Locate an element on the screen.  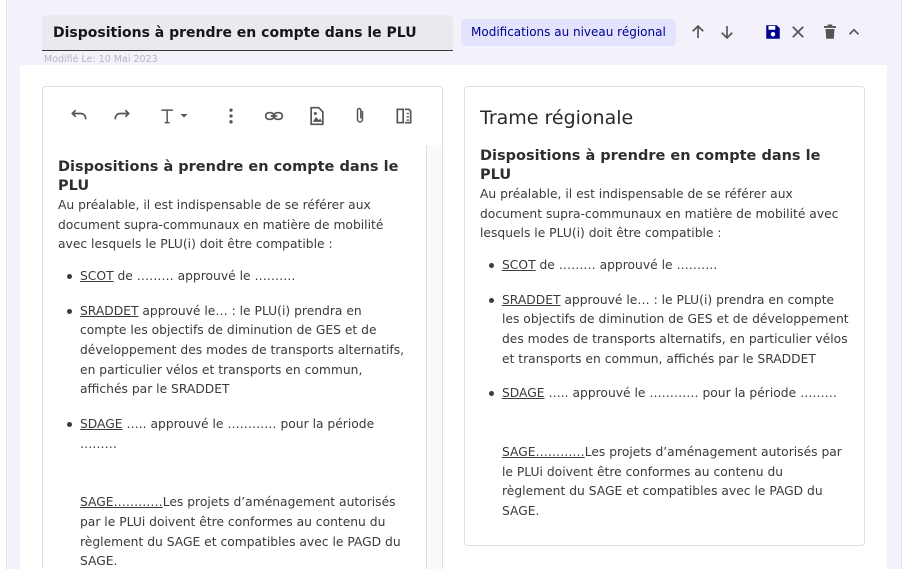
link-icon is located at coordinates (274, 116).